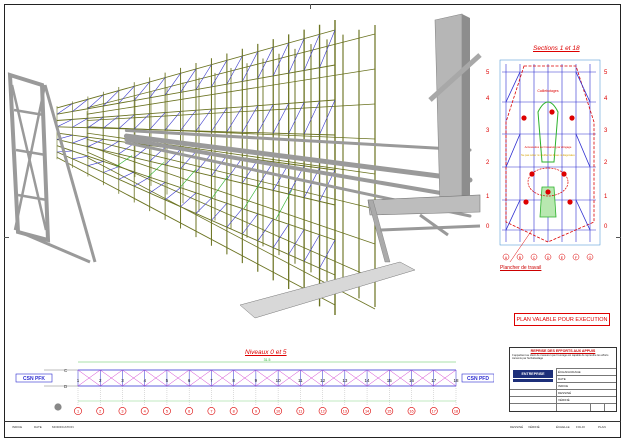 Image resolution: width=625 pixels, height=442 pixels. I want to click on plan-row-letter: D, so click(66, 386).